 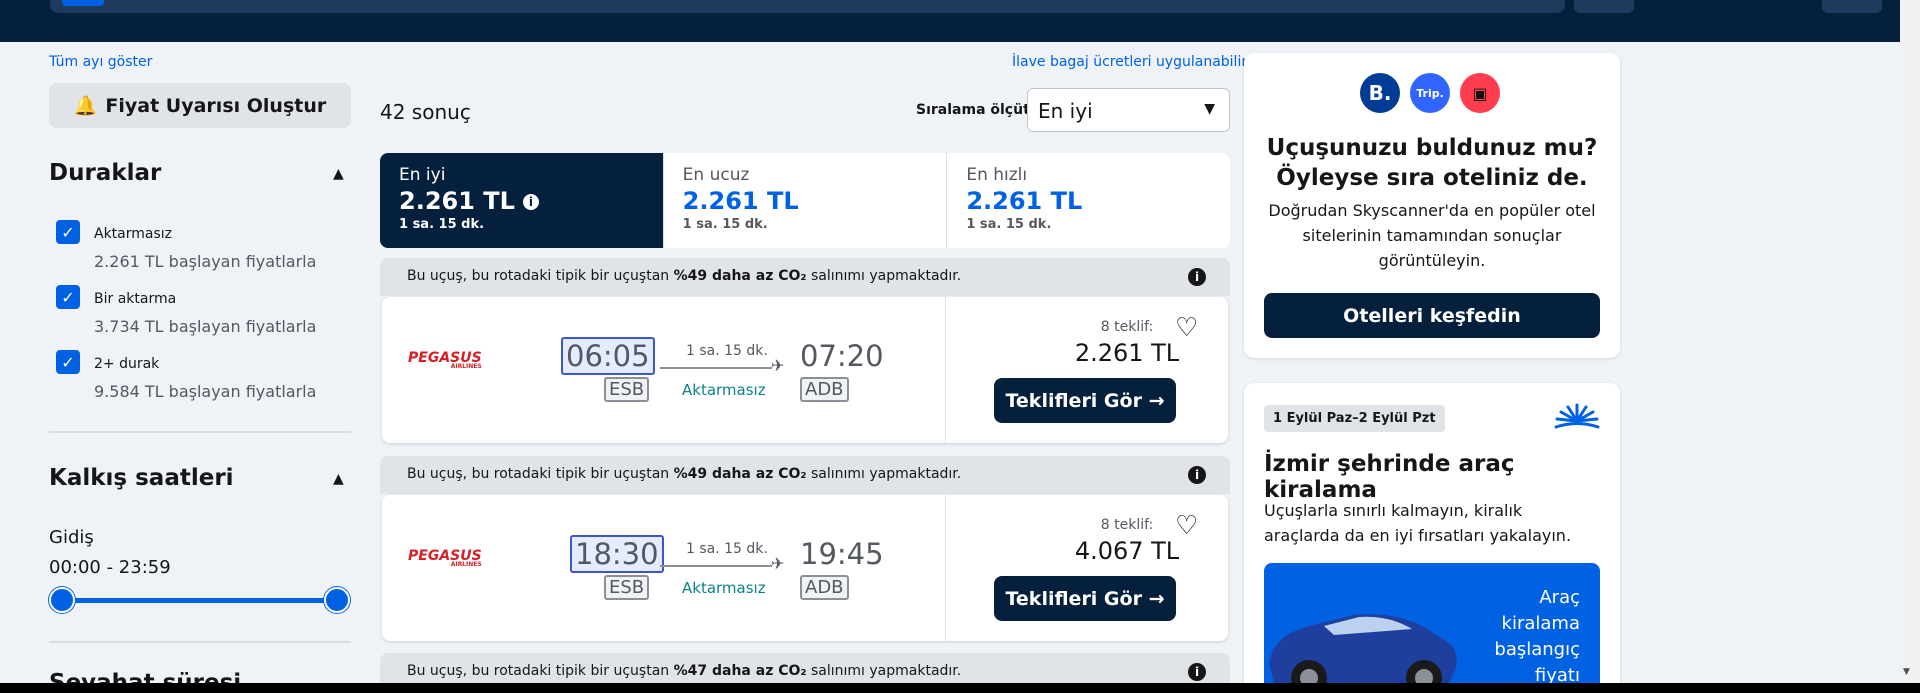 I want to click on tab-name: En iyi, so click(x=422, y=175).